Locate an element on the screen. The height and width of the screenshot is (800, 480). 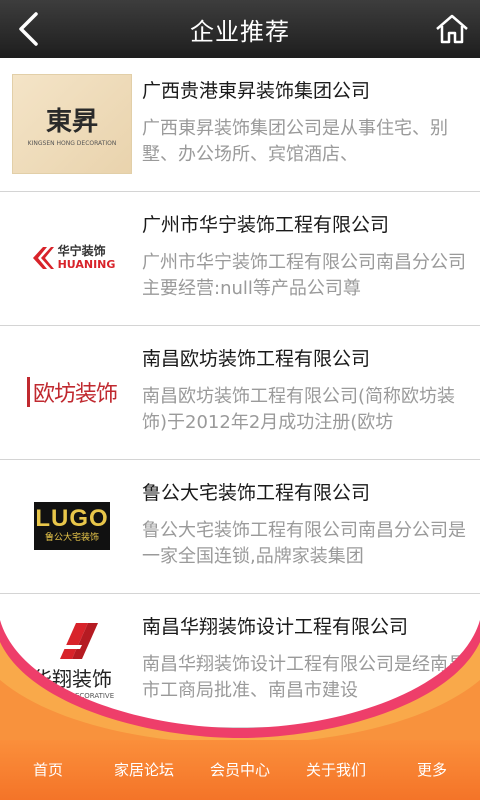
logo-text: 华翔装饰 is located at coordinates (72, 679).